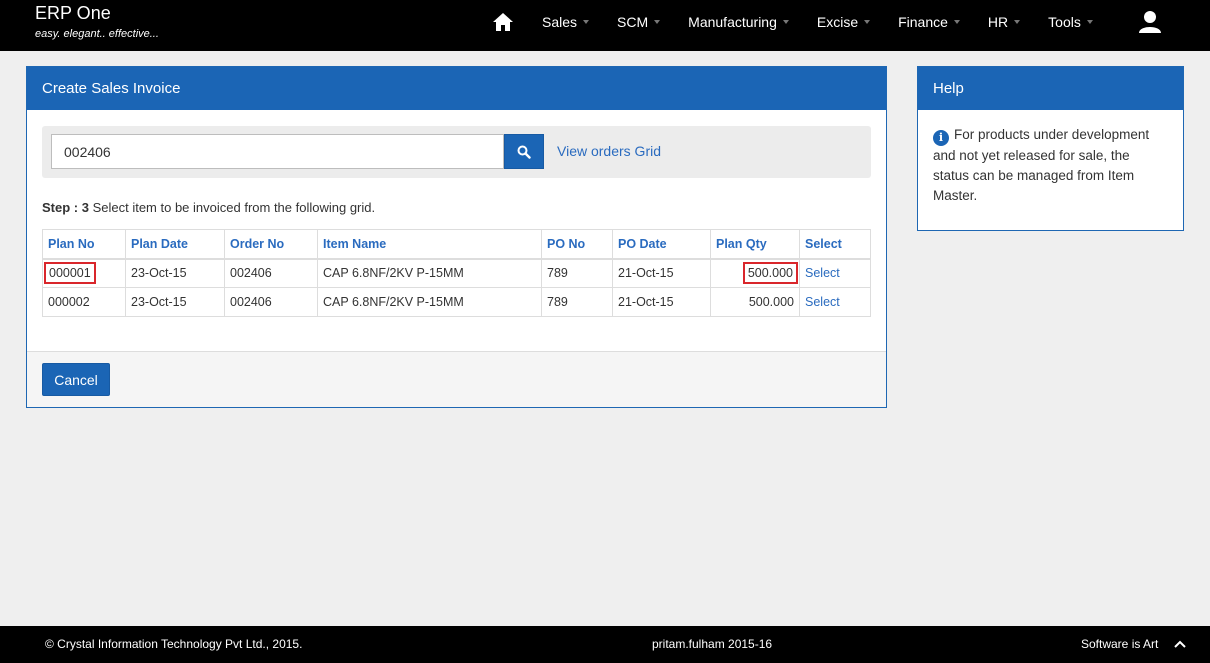 Image resolution: width=1210 pixels, height=663 pixels. Describe the element at coordinates (1120, 644) in the screenshot. I see `footer-slogan: Software is Art` at that location.